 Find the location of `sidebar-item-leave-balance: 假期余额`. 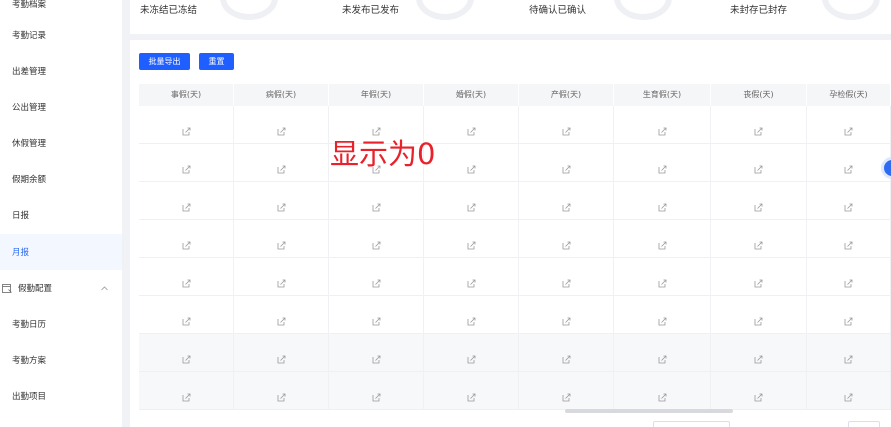

sidebar-item-leave-balance: 假期余额 is located at coordinates (61, 179).